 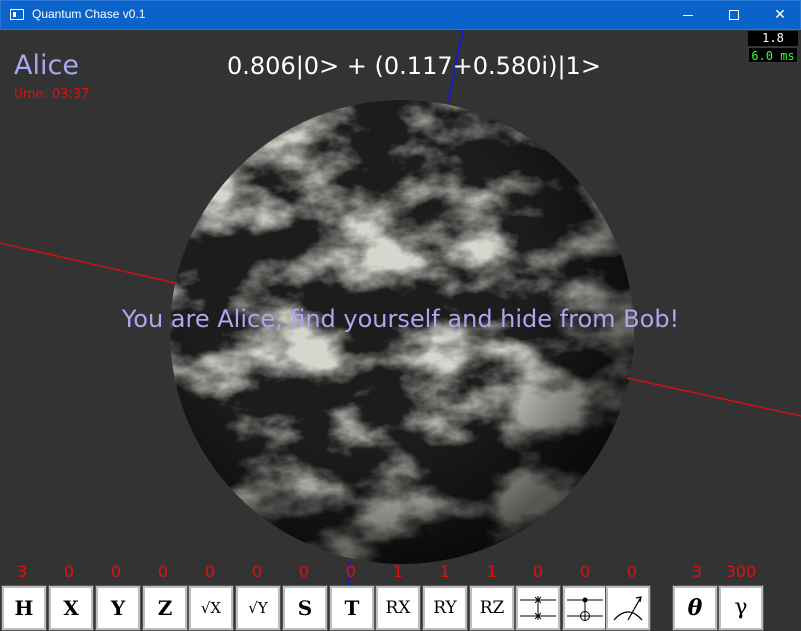 I want to click on player-name: Alice, so click(x=46, y=65).